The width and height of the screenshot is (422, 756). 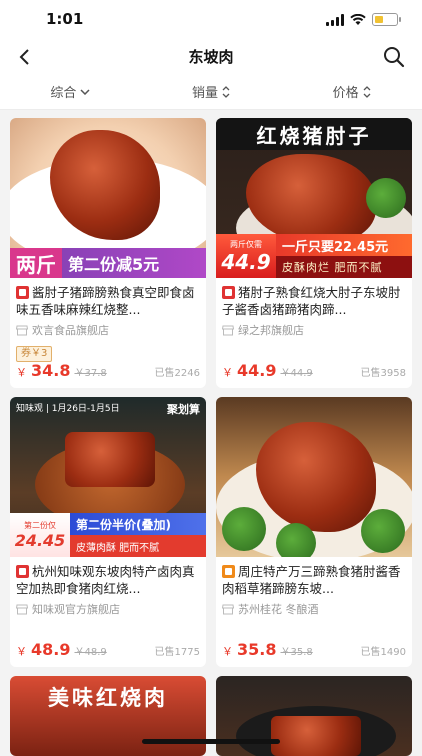 I want to click on promo-line-2: 皮薄肉酥 肥而不腻, so click(x=138, y=546).